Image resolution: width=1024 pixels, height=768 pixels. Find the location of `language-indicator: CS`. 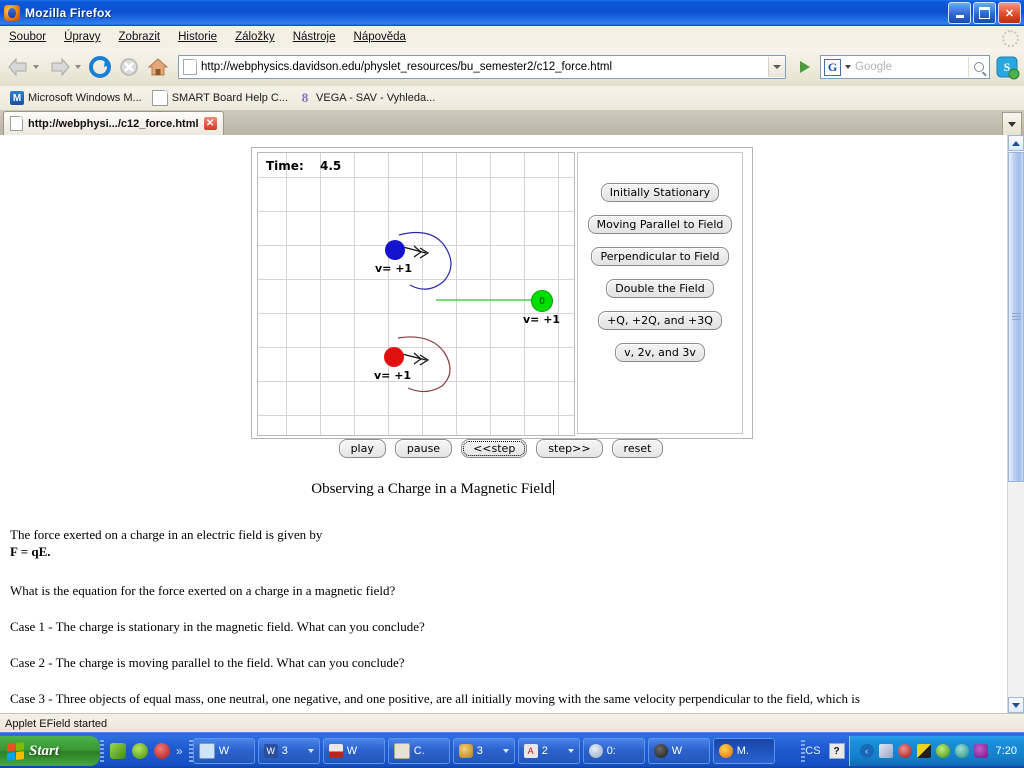

language-indicator: CS is located at coordinates (812, 751).